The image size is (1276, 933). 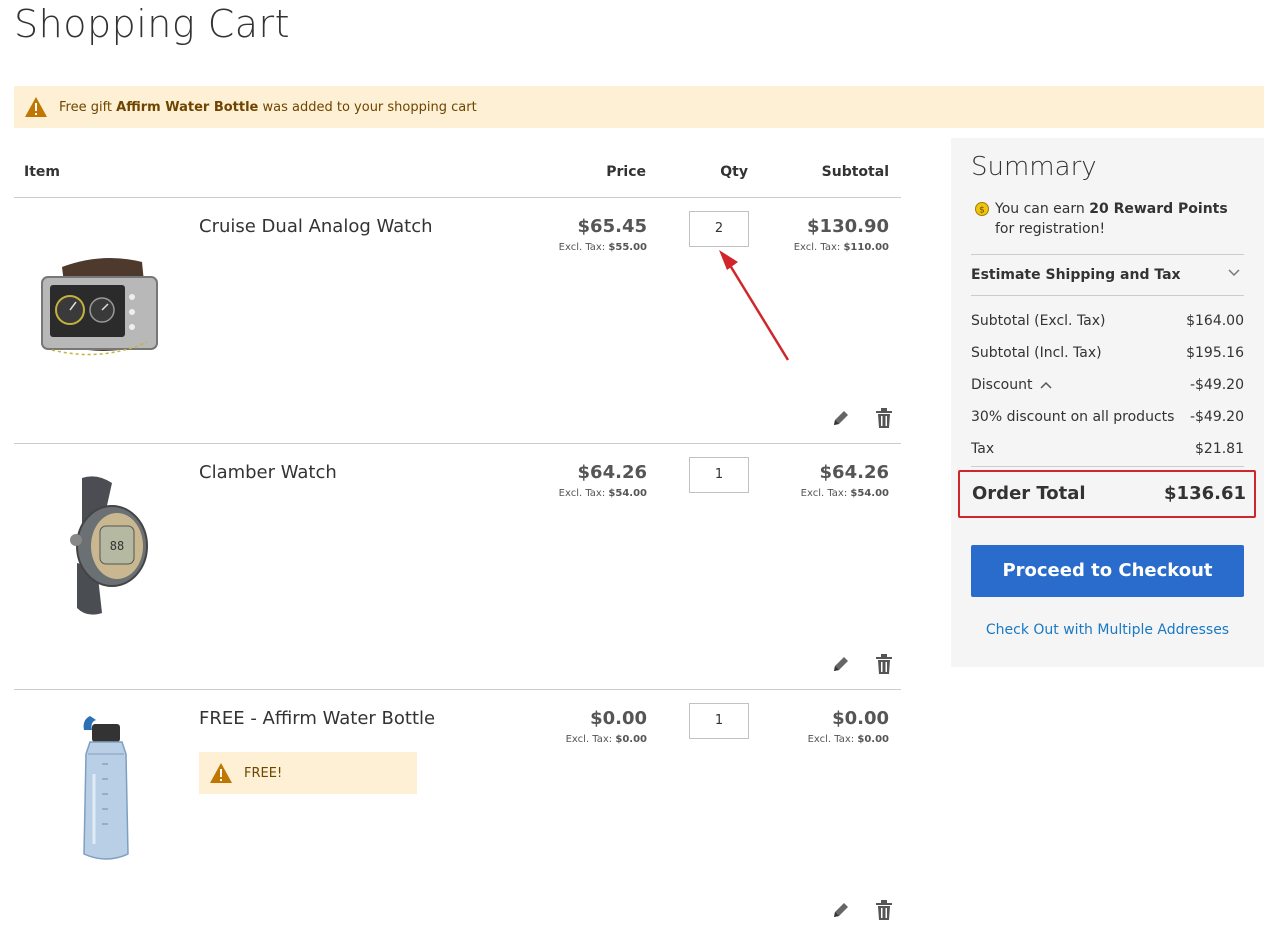 What do you see at coordinates (734, 172) in the screenshot?
I see `header-qty: Qty` at bounding box center [734, 172].